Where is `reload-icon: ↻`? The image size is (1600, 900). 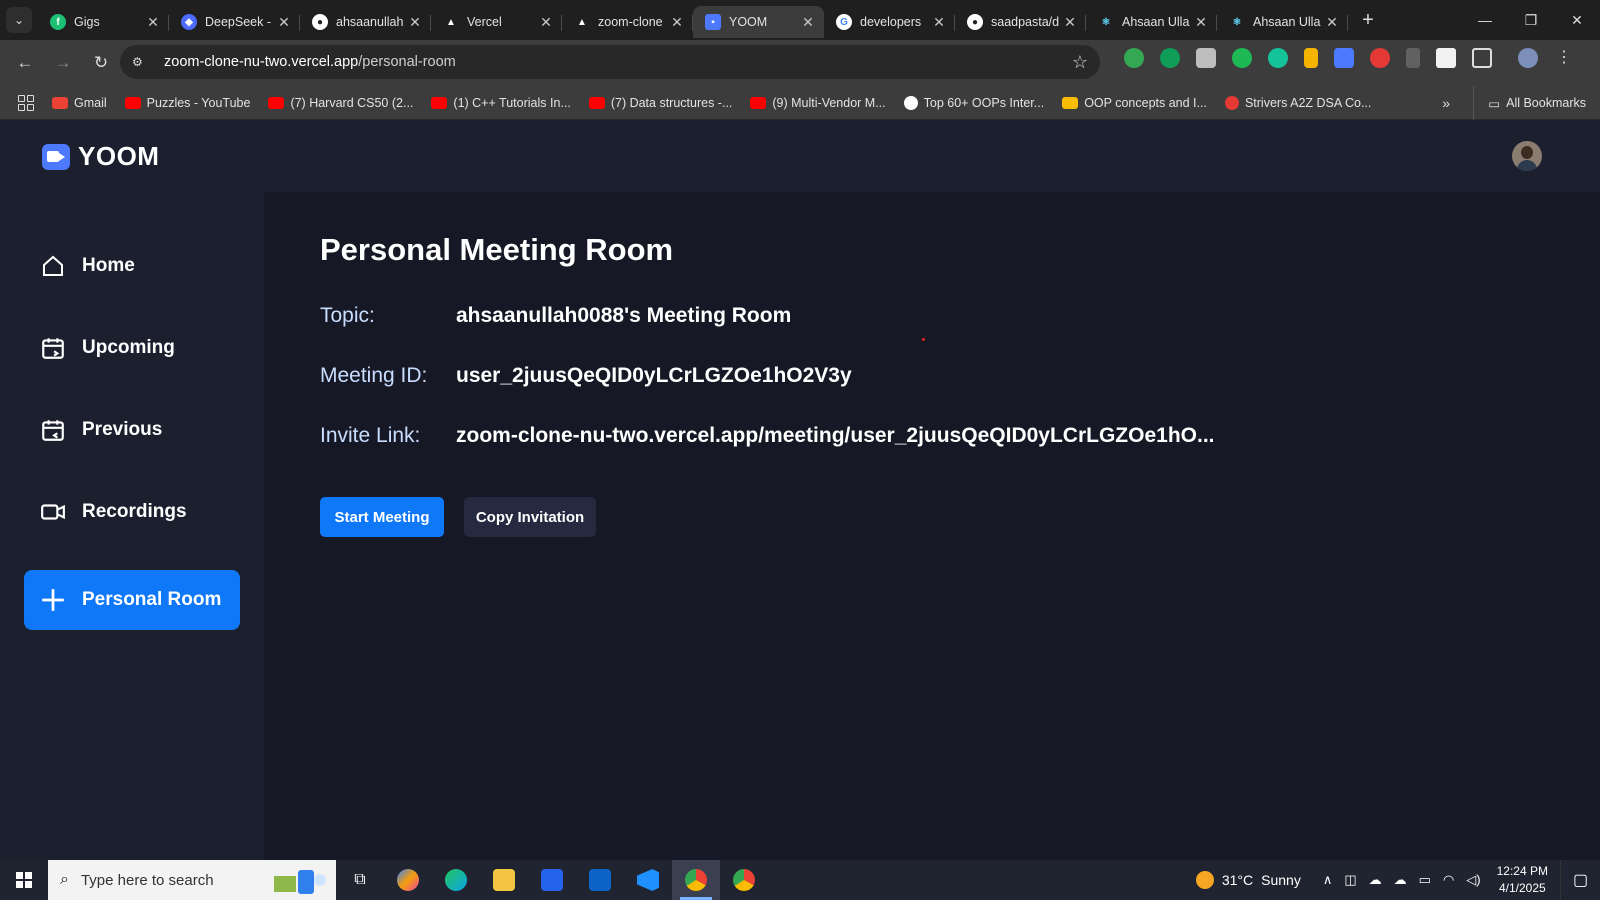
reload-icon: ↻ is located at coordinates (101, 63).